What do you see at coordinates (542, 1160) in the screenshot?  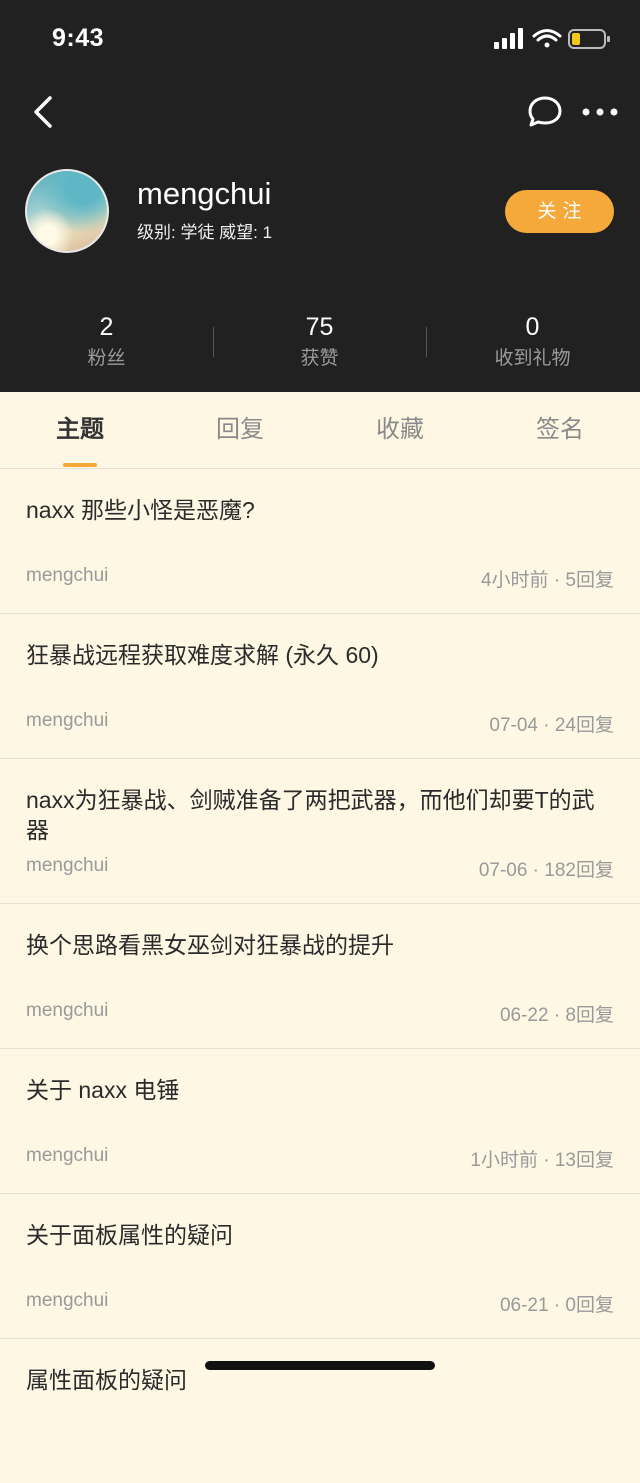 I see `post-meta: 1小时前 · 13回复` at bounding box center [542, 1160].